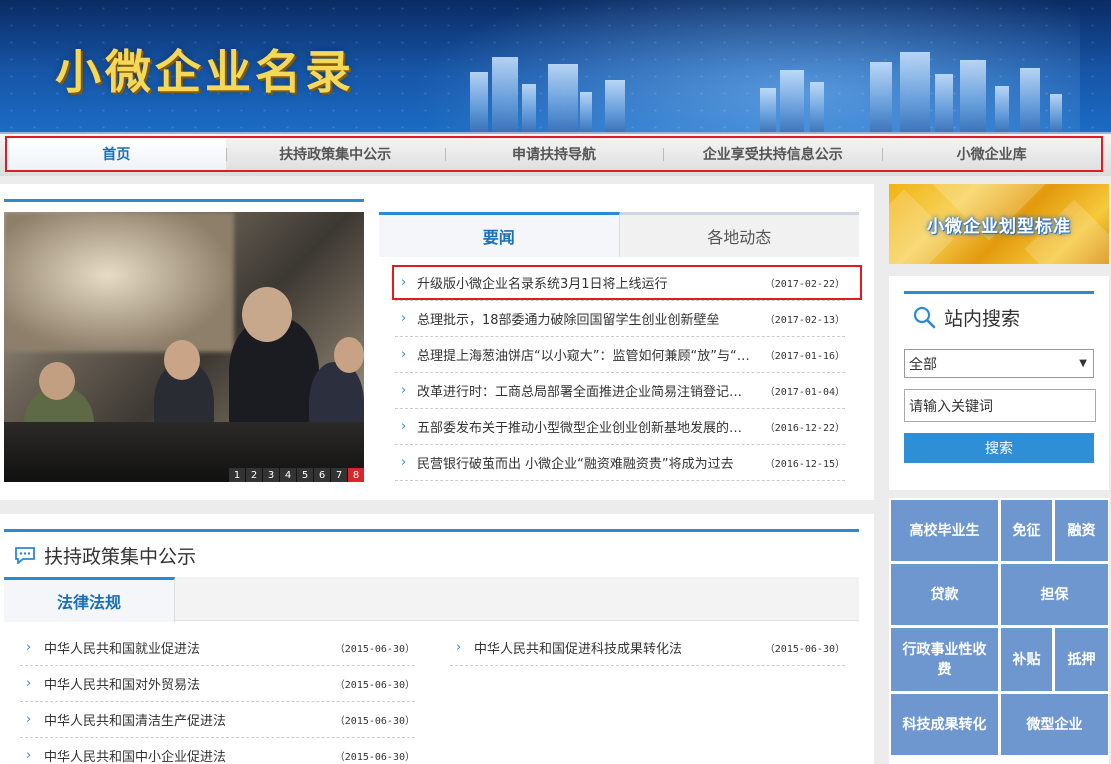 The height and width of the screenshot is (764, 1111). Describe the element at coordinates (587, 462) in the screenshot. I see `news-item-title: 民营银行破茧而出 小微企业“融资难融资贵”将成为过去` at that location.